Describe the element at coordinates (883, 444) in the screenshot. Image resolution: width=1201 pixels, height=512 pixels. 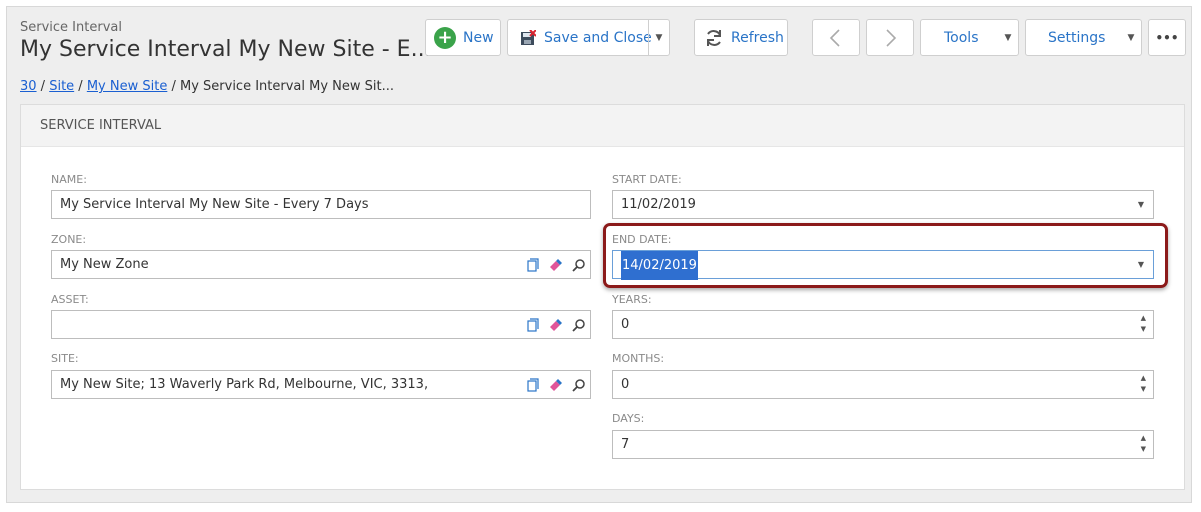
I see `days-stepper: 7 ▲ ▼` at that location.